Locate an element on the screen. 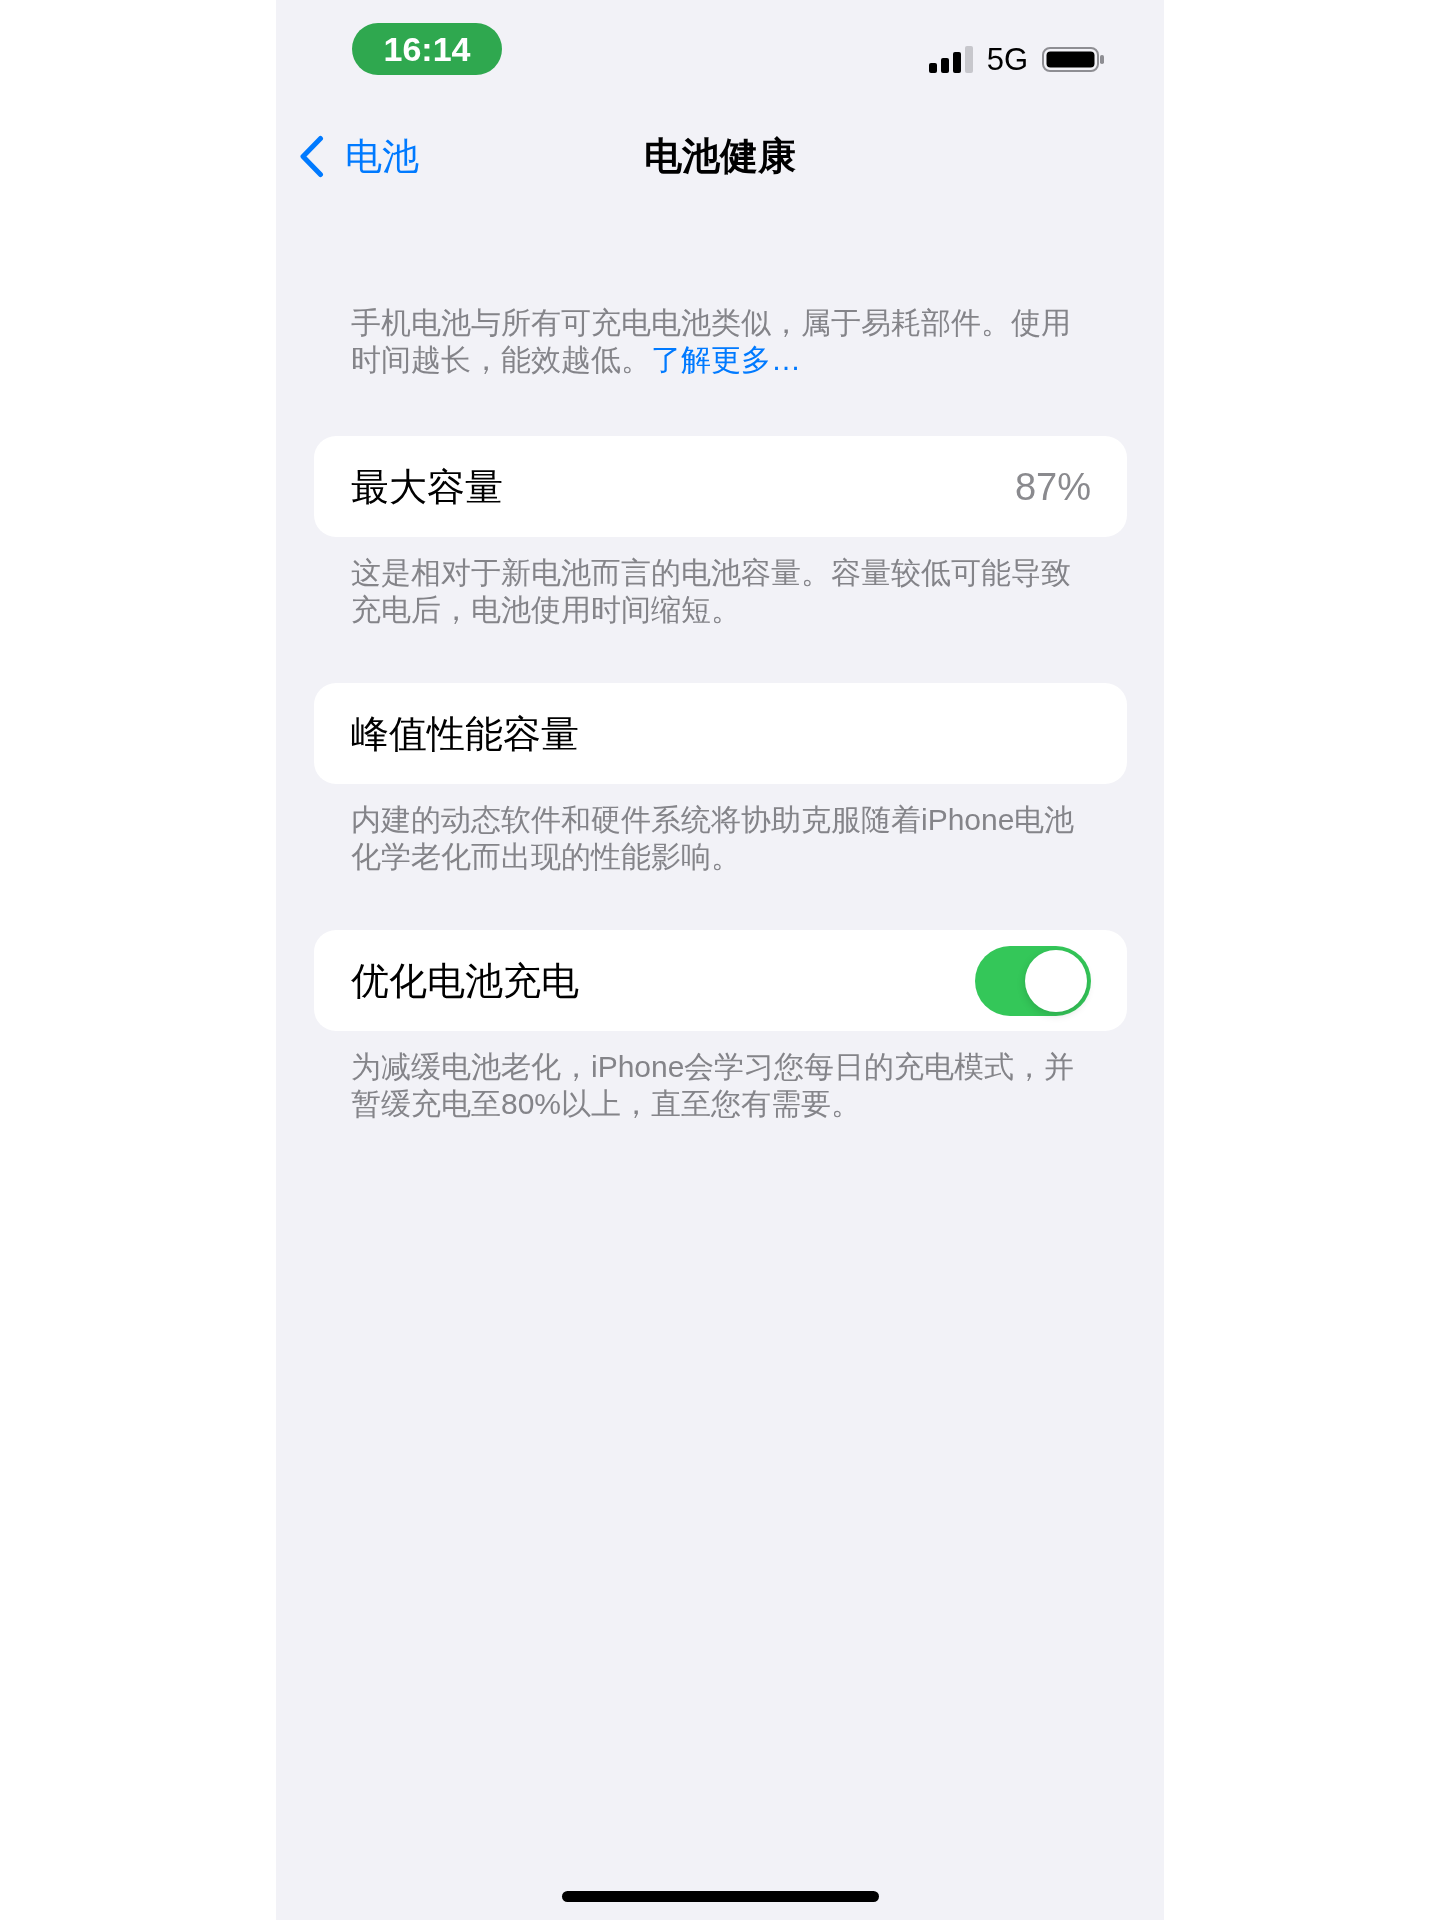  page-title: 电池健康 is located at coordinates (720, 156).